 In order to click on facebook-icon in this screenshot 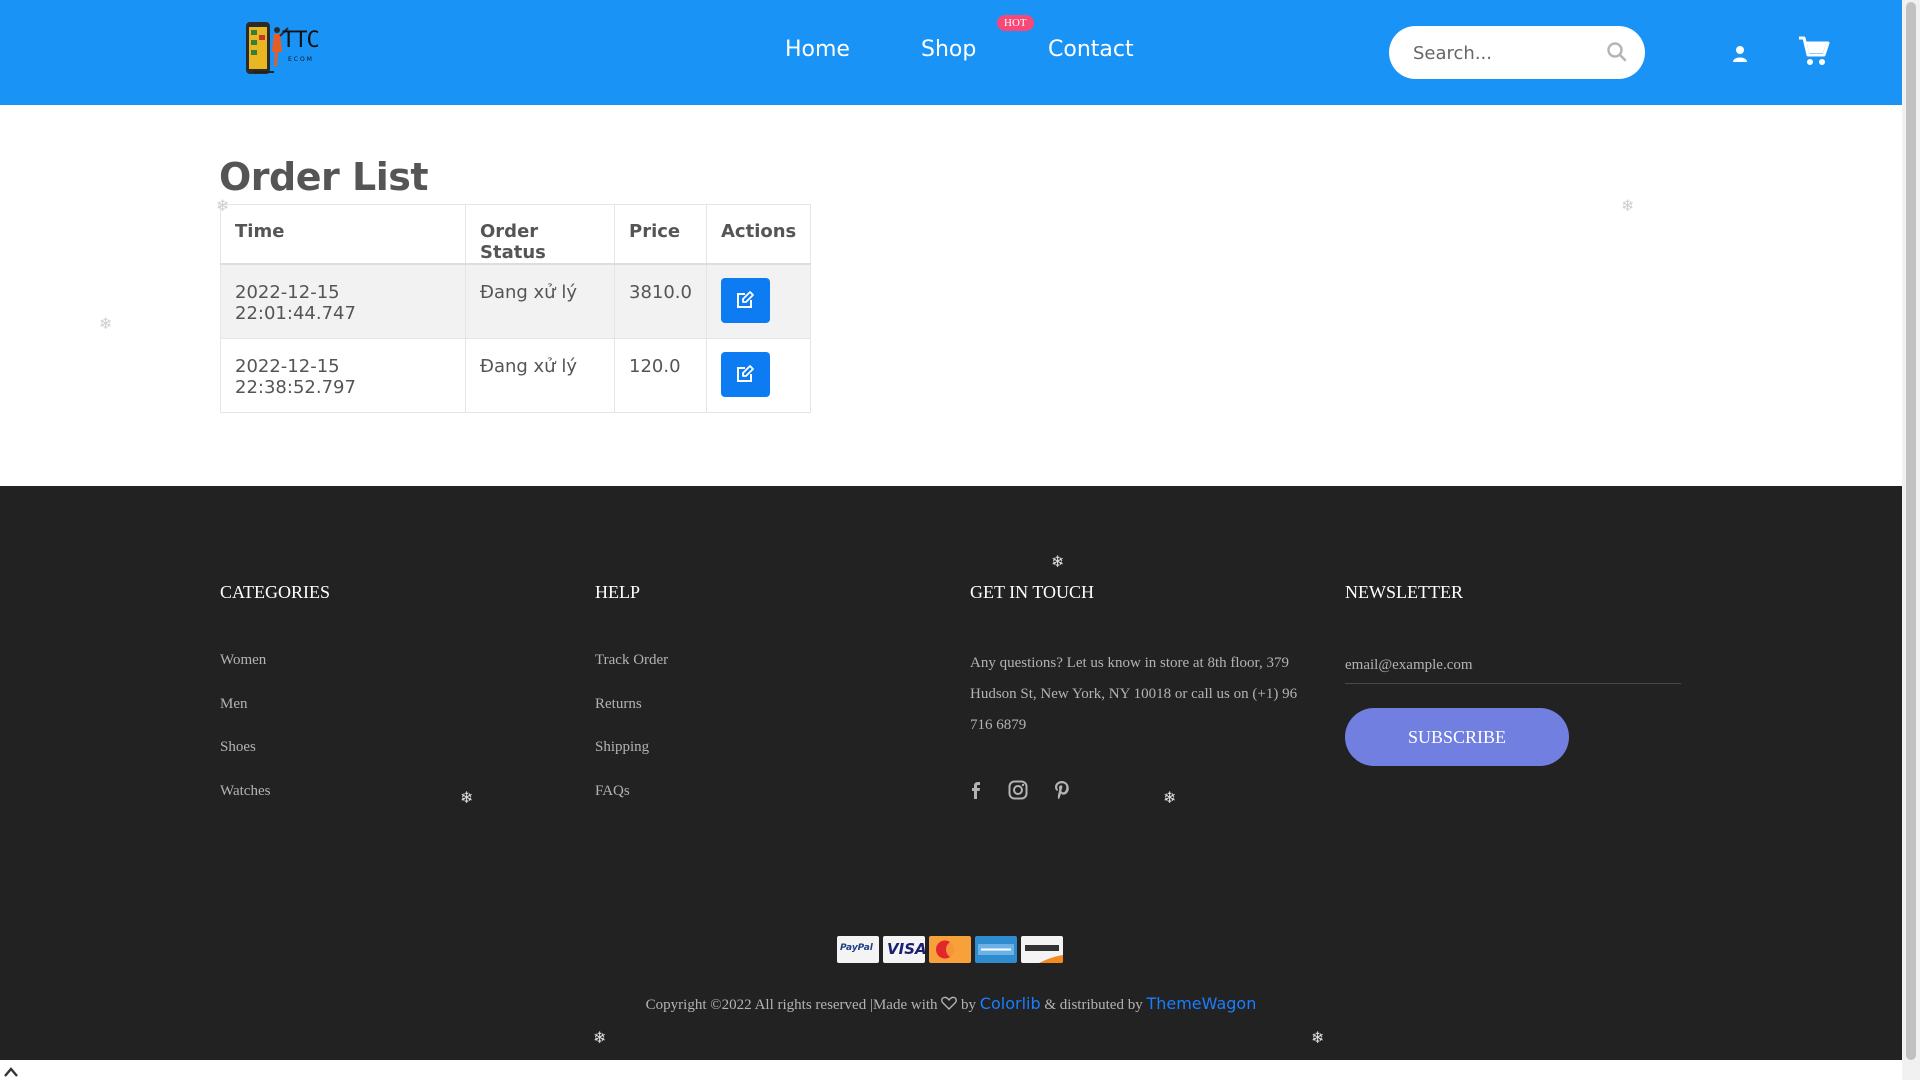, I will do `click(976, 790)`.